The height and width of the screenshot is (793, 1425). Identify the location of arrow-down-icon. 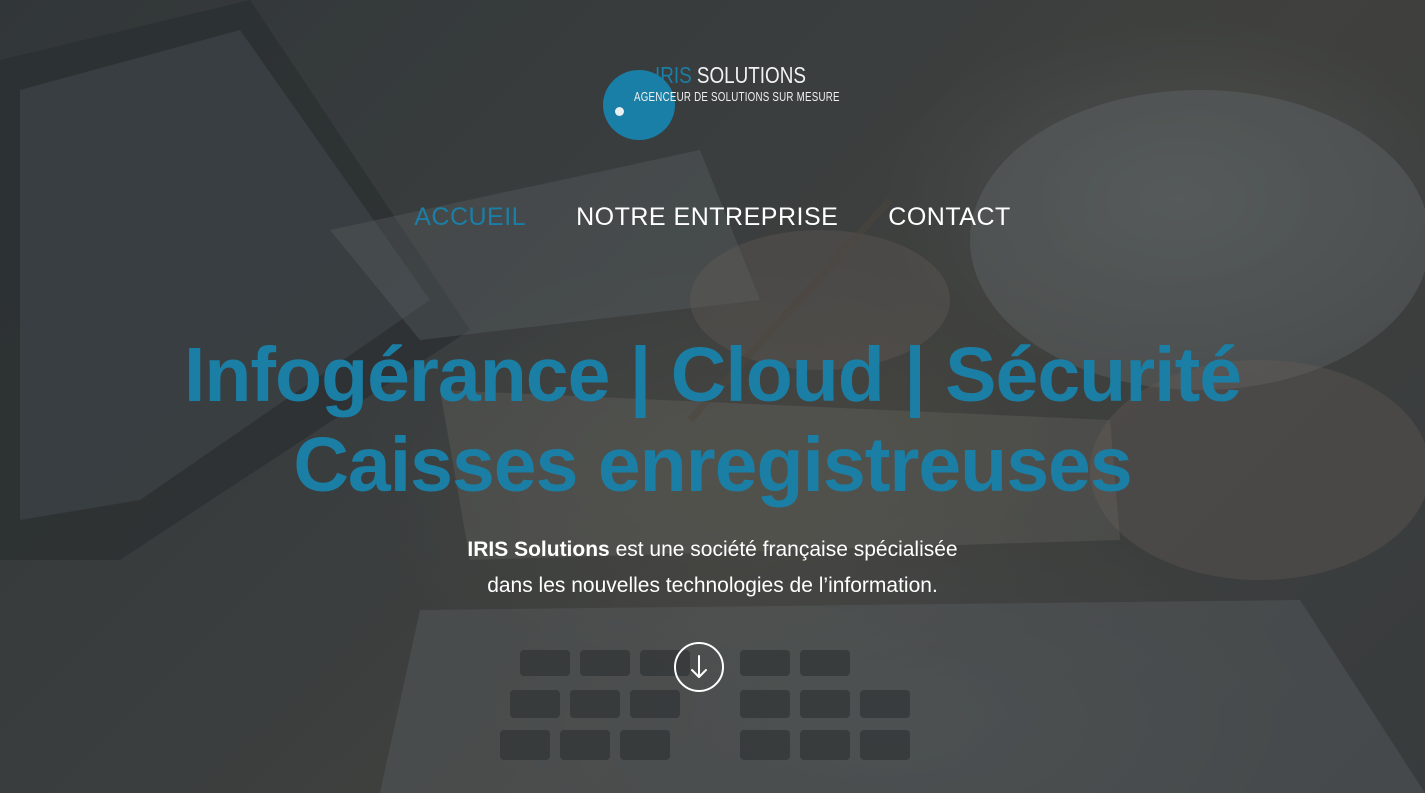
(699, 666).